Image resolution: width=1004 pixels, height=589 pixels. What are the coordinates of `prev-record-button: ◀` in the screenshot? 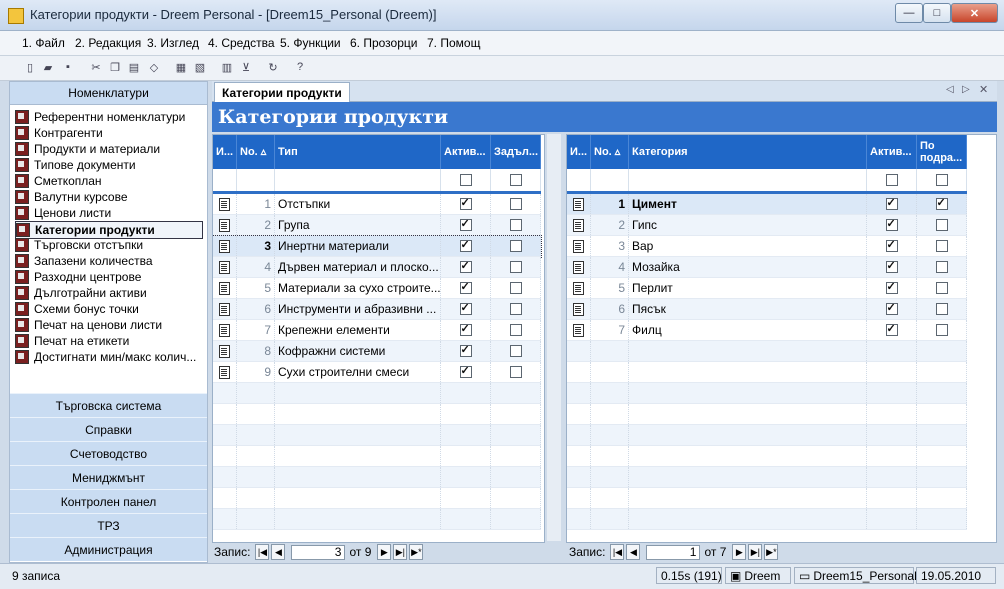 It's located at (633, 552).